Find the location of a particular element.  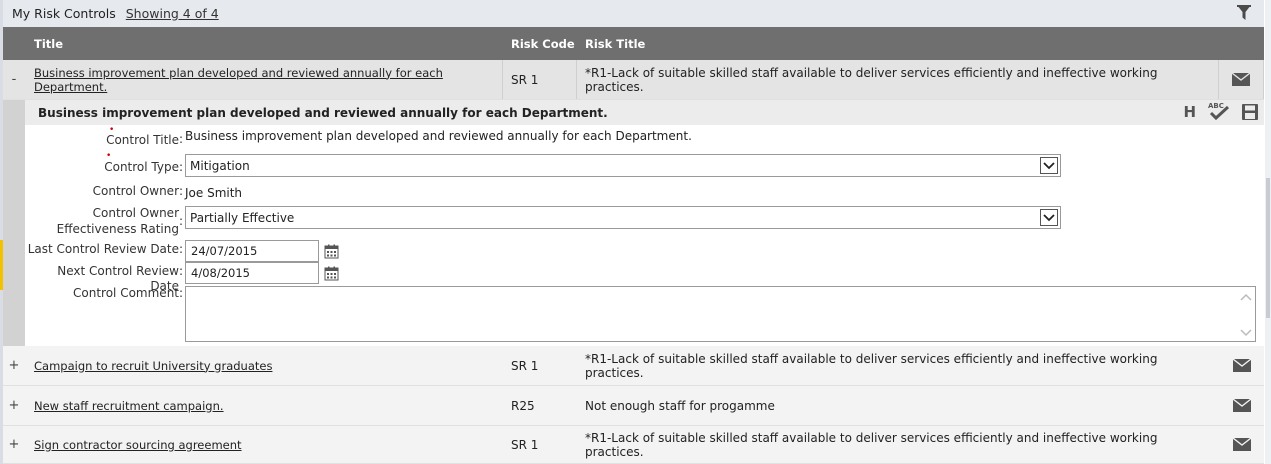

control-type-value: Mitigation is located at coordinates (220, 165).